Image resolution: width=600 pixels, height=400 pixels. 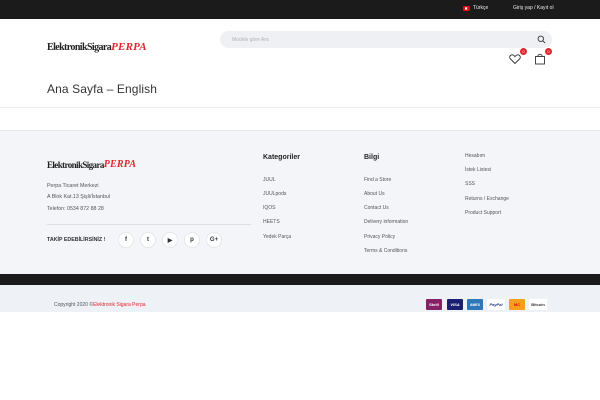 I want to click on google-plus-button: G+, so click(x=214, y=240).